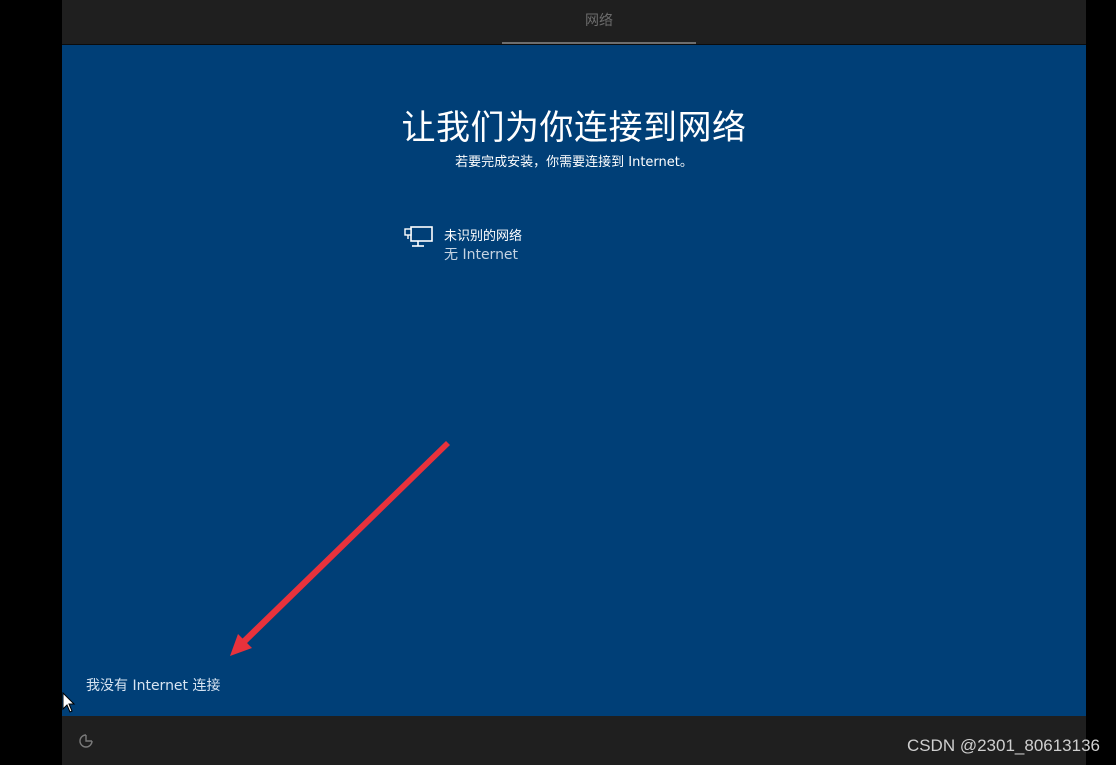 This screenshot has height=765, width=1116. What do you see at coordinates (153, 685) in the screenshot?
I see `no-internet-connection-link: 我没有 Internet 连接` at bounding box center [153, 685].